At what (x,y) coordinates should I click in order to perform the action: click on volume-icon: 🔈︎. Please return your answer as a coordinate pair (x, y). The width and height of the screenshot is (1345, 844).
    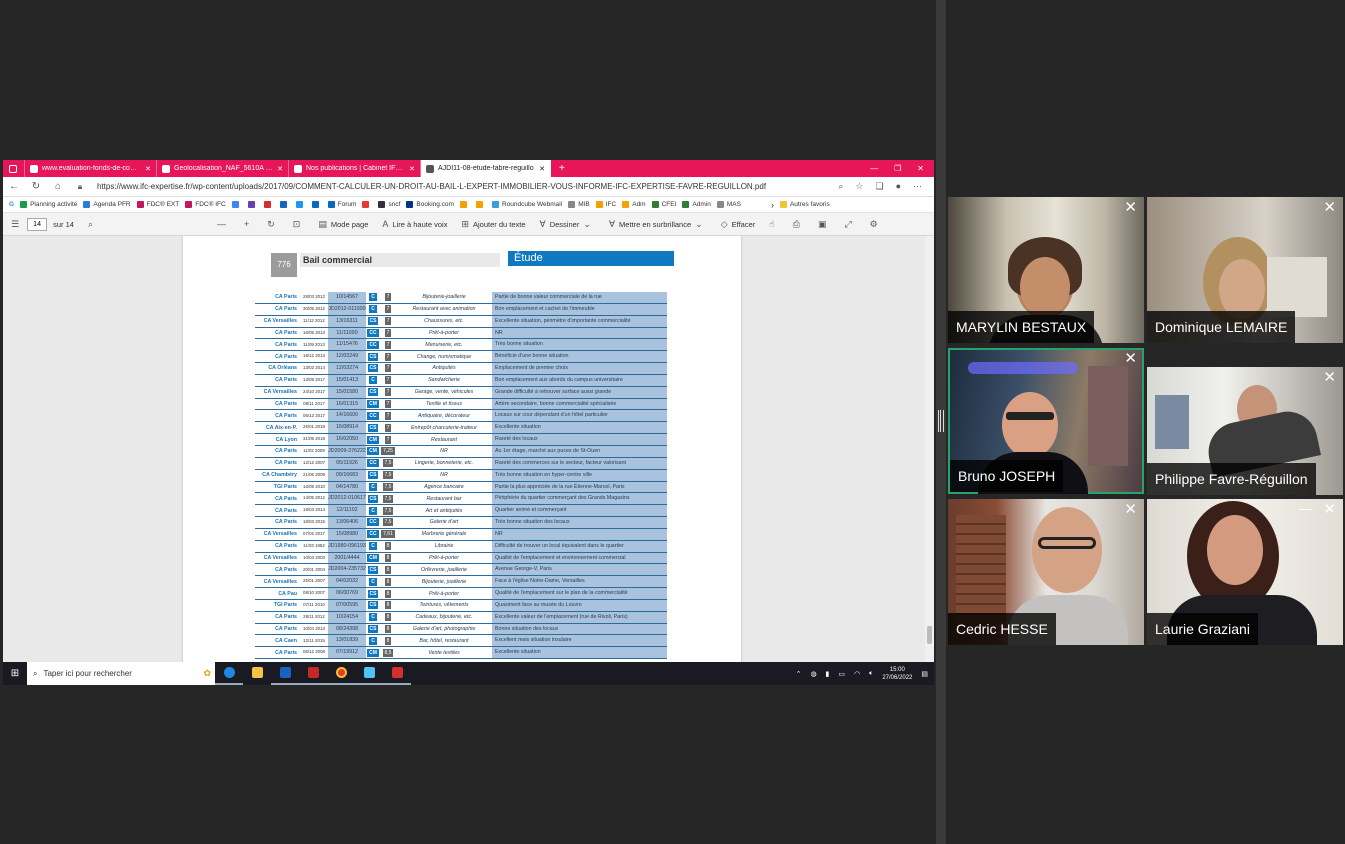
    Looking at the image, I should click on (871, 674).